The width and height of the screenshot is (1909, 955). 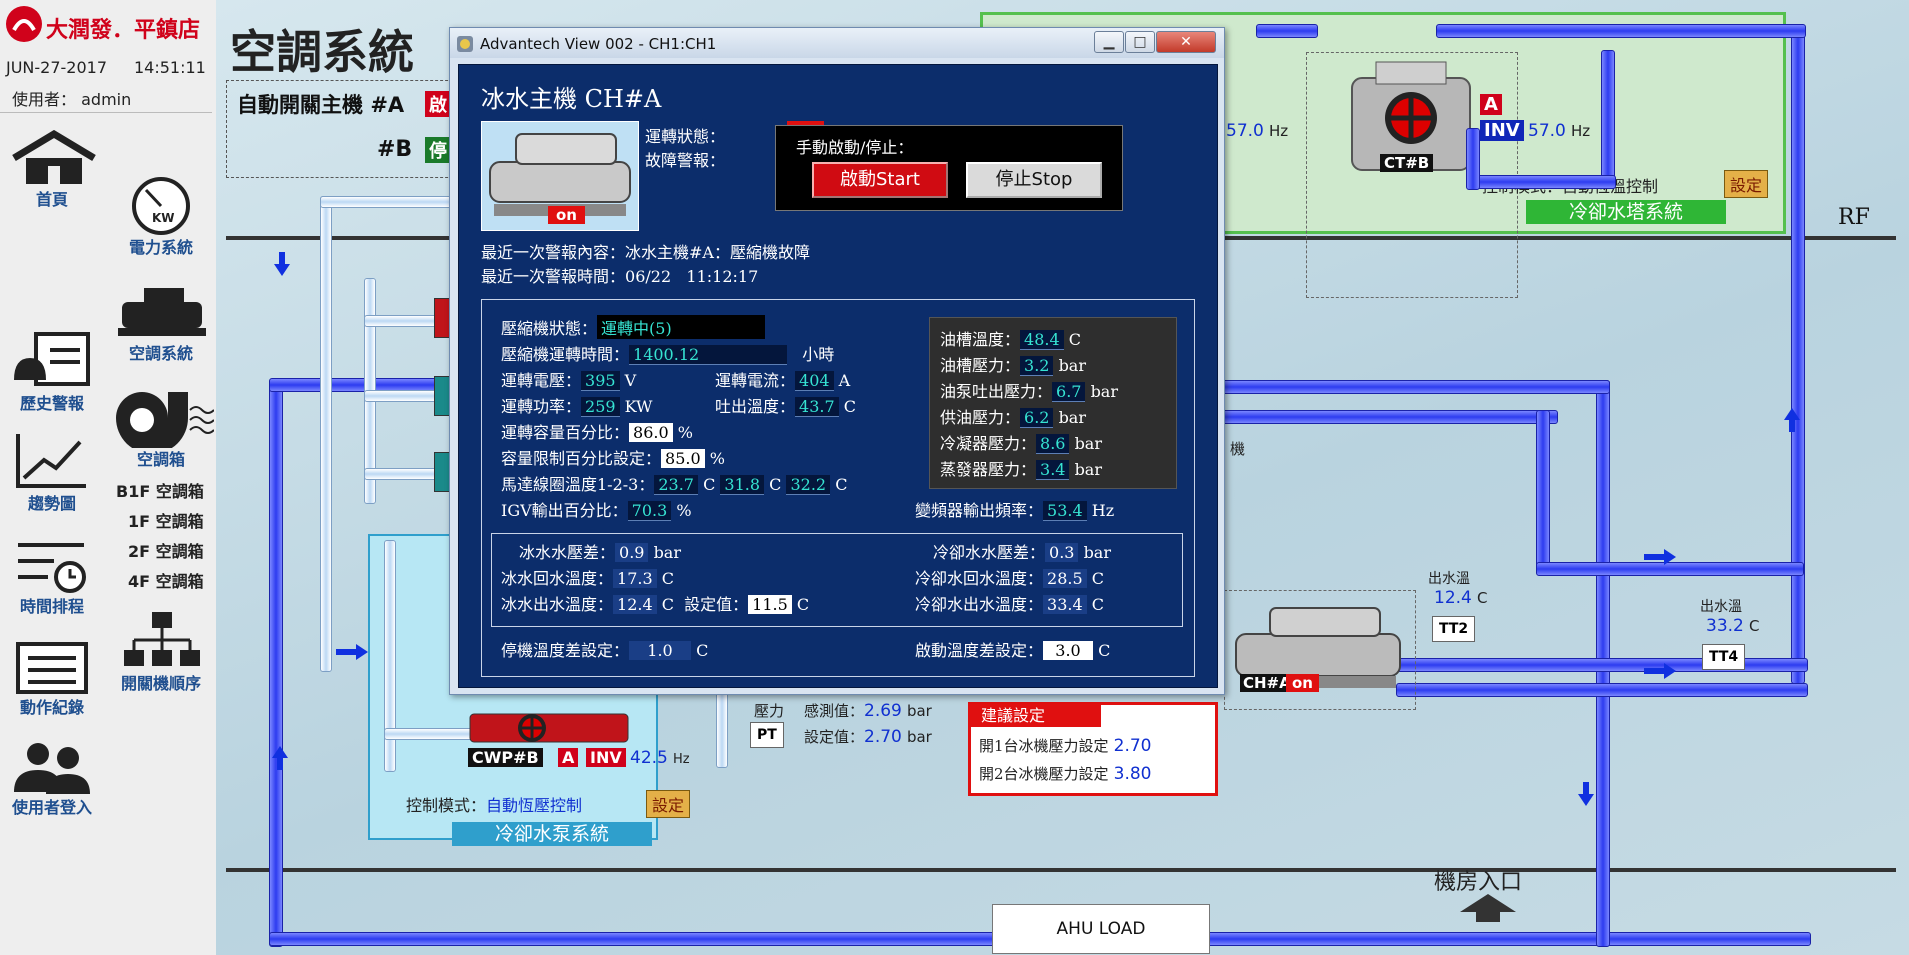 What do you see at coordinates (505, 757) in the screenshot?
I see `pump-unit-label: CWP#B` at bounding box center [505, 757].